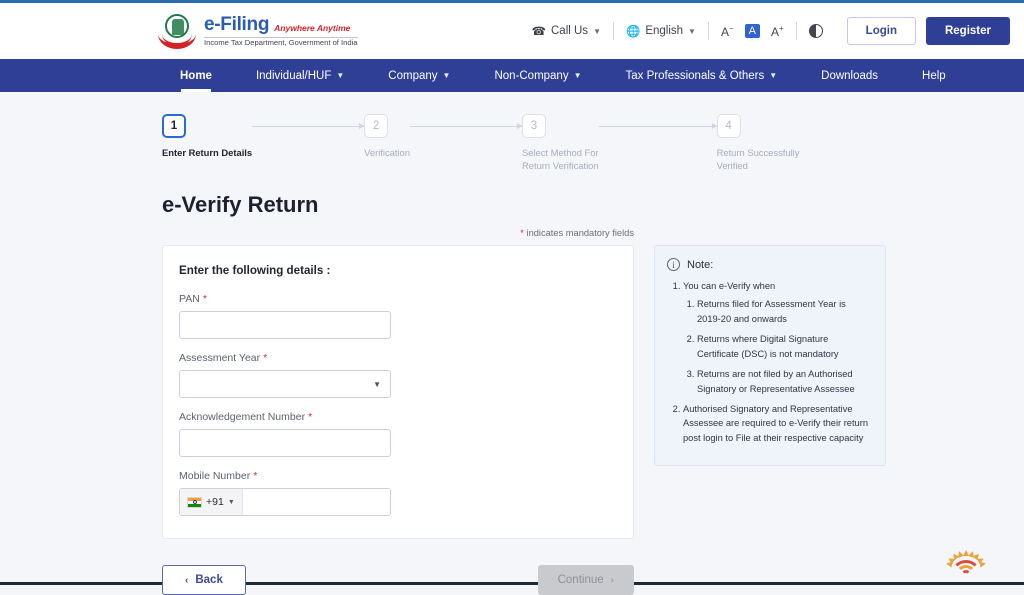  I want to click on step-label: Return Successfully Verified, so click(758, 159).